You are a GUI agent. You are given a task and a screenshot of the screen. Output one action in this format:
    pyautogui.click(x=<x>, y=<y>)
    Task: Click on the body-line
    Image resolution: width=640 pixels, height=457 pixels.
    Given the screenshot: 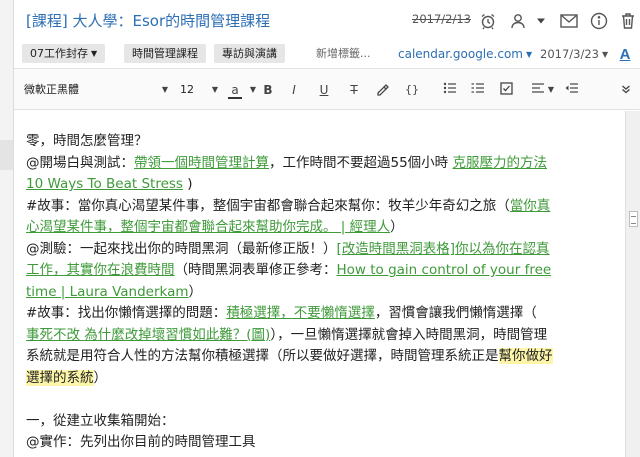 What is the action you would take?
    pyautogui.click(x=325, y=400)
    